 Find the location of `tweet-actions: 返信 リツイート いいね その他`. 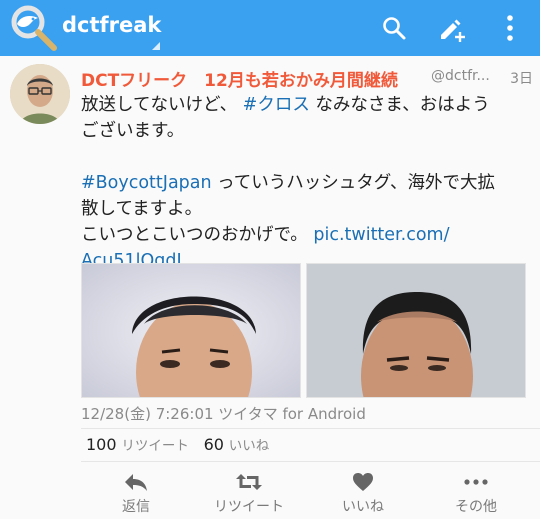

tweet-actions: 返信 リツイート いいね その他 is located at coordinates (310, 492).